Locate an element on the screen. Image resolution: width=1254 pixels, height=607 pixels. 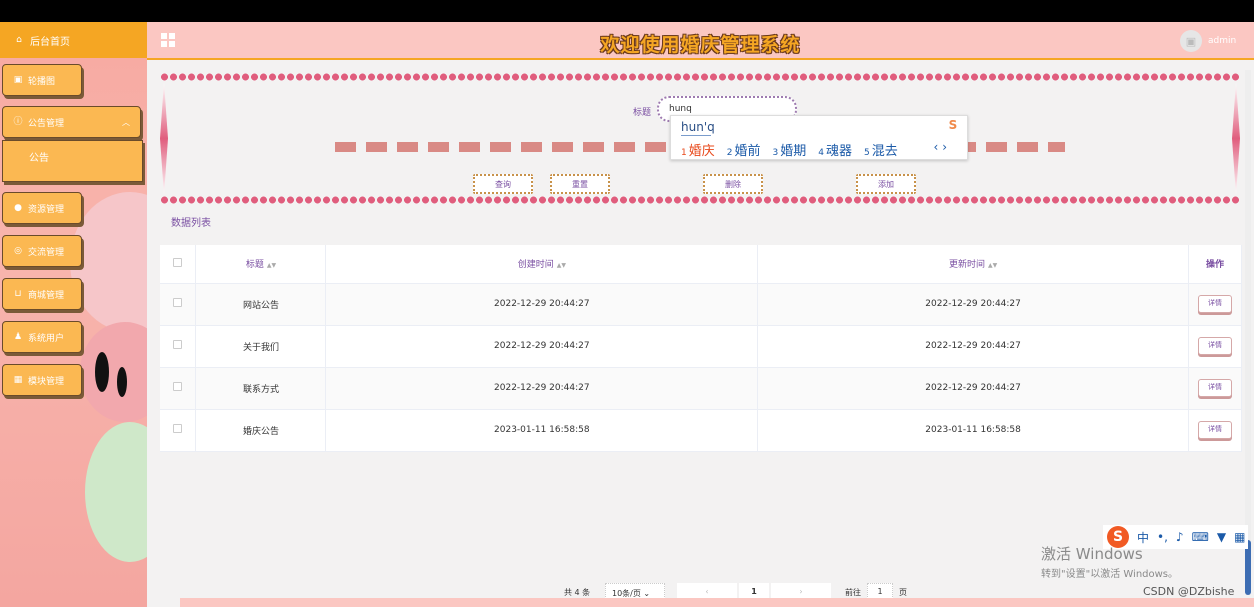
cell-title: 关于我们 is located at coordinates (261, 346).